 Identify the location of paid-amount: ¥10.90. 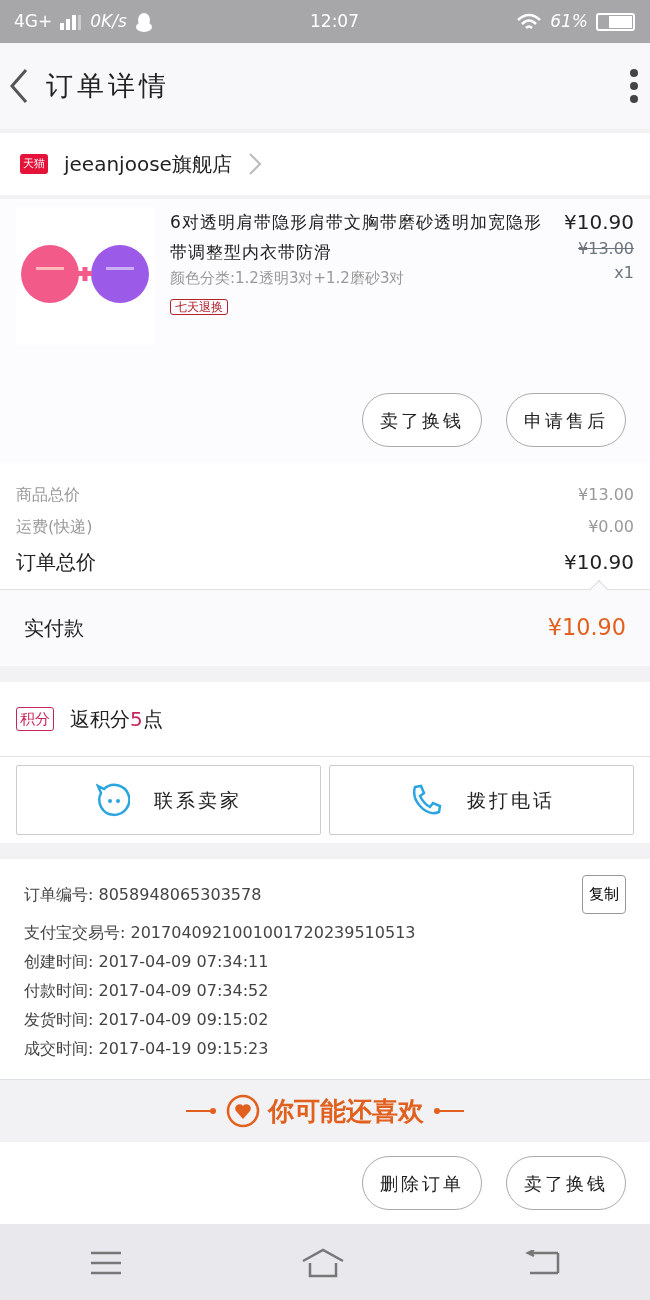
(586, 628).